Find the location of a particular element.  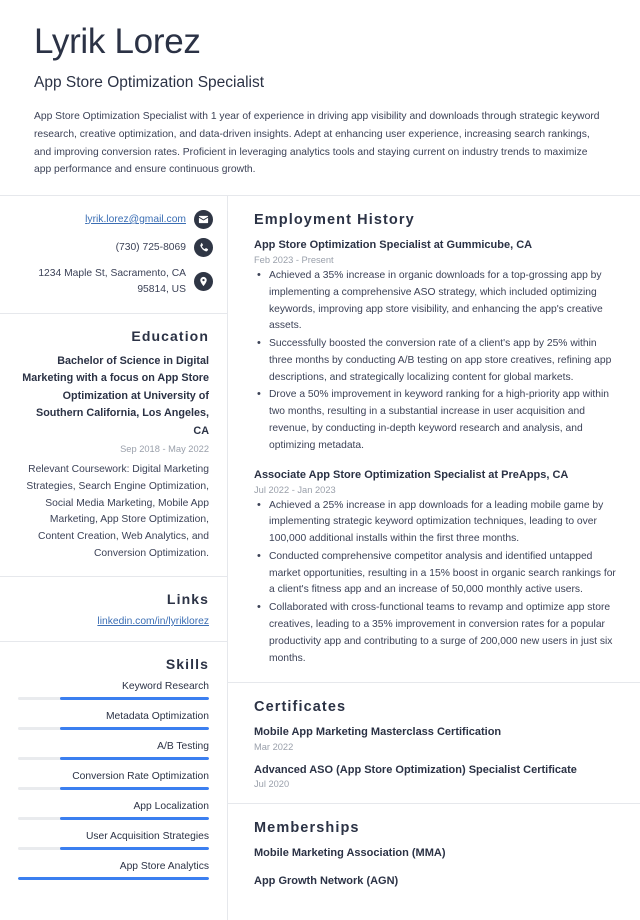

skills-heading: Skills is located at coordinates (187, 664).